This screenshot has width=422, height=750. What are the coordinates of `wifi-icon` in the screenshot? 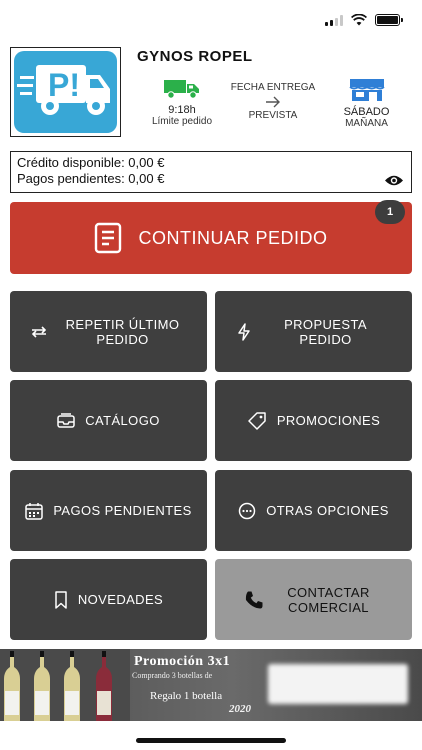 It's located at (359, 20).